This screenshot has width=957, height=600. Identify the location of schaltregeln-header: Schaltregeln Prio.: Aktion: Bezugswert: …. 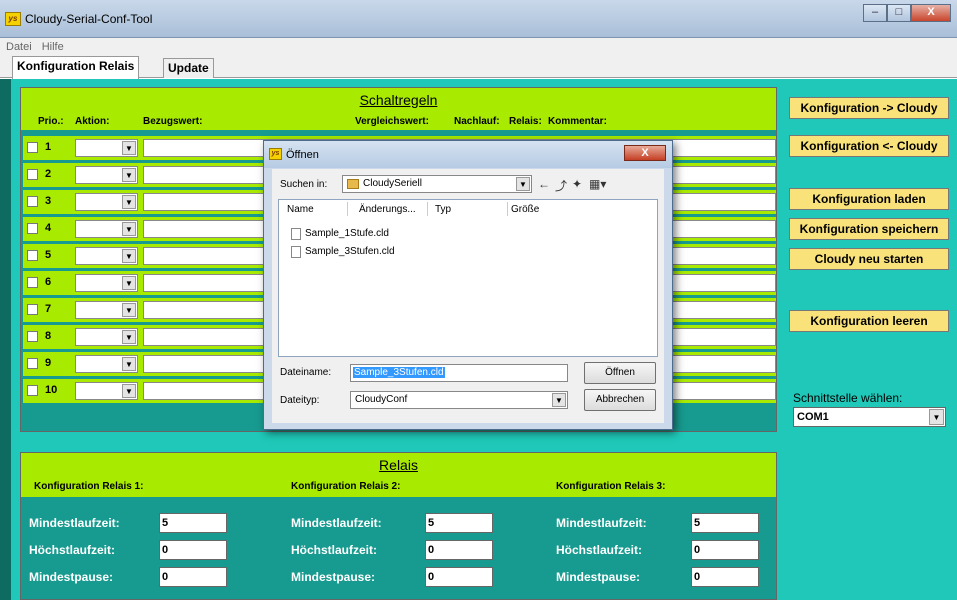
(398, 109).